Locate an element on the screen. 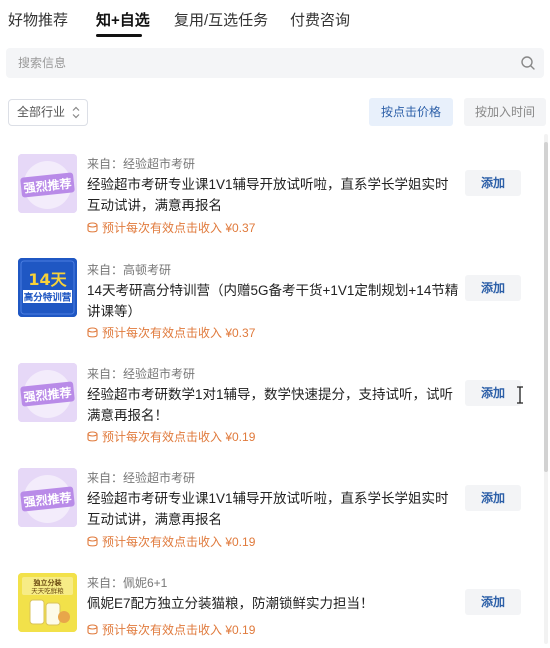 The image size is (550, 648). thumb-text-1: 14天 is located at coordinates (47, 279).